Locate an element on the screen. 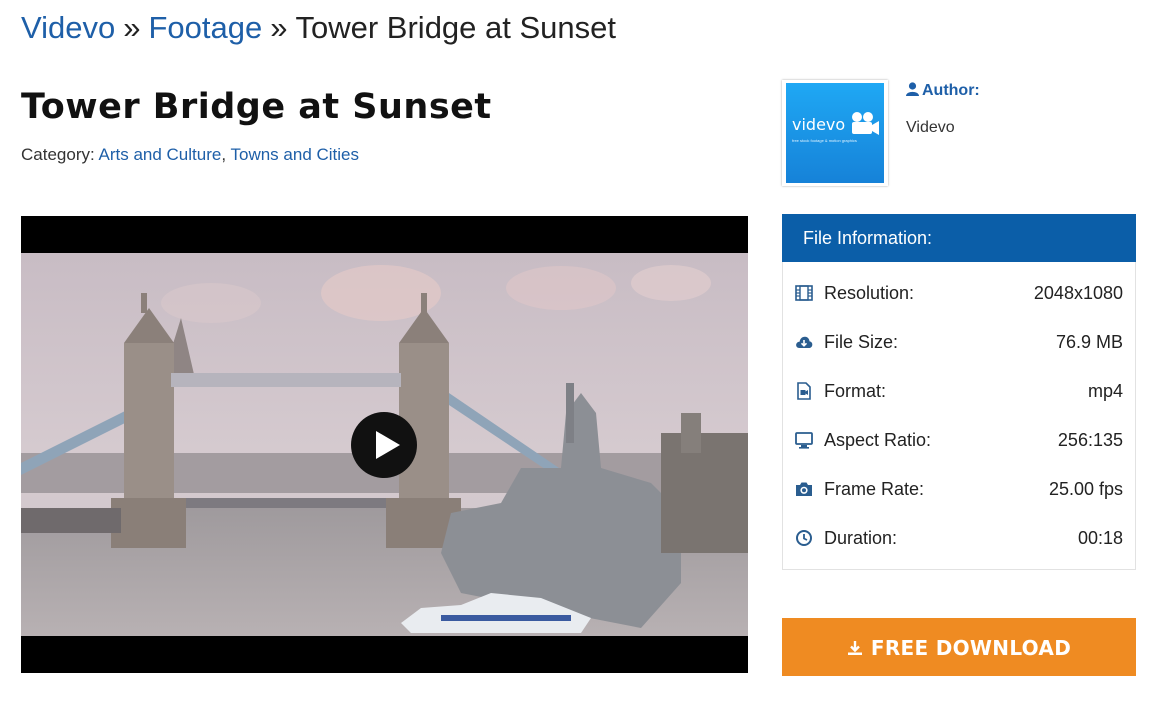  info-row-duration: Duration: 00:18 is located at coordinates (959, 538).